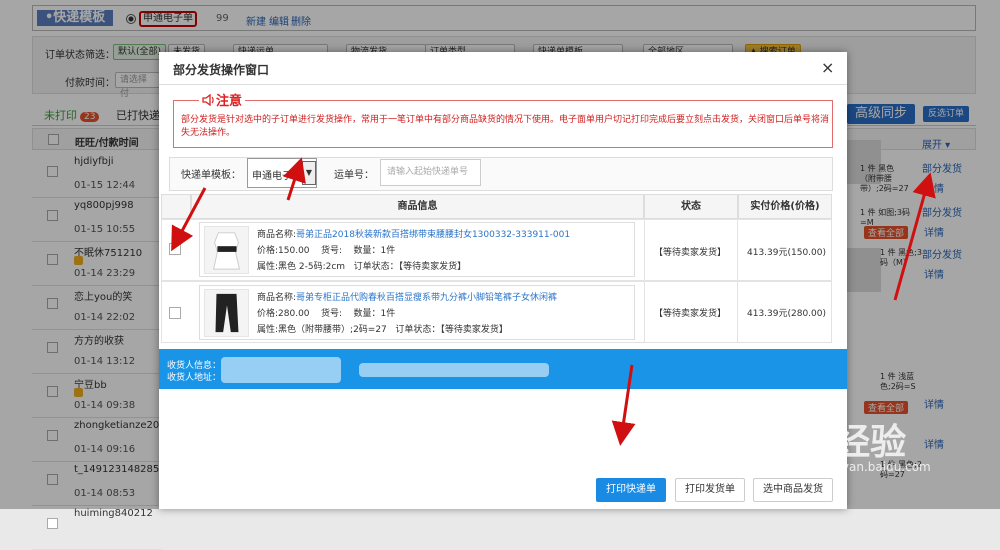 This screenshot has height=550, width=1000. What do you see at coordinates (294, 179) in the screenshot?
I see `arrow-template` at bounding box center [294, 179].